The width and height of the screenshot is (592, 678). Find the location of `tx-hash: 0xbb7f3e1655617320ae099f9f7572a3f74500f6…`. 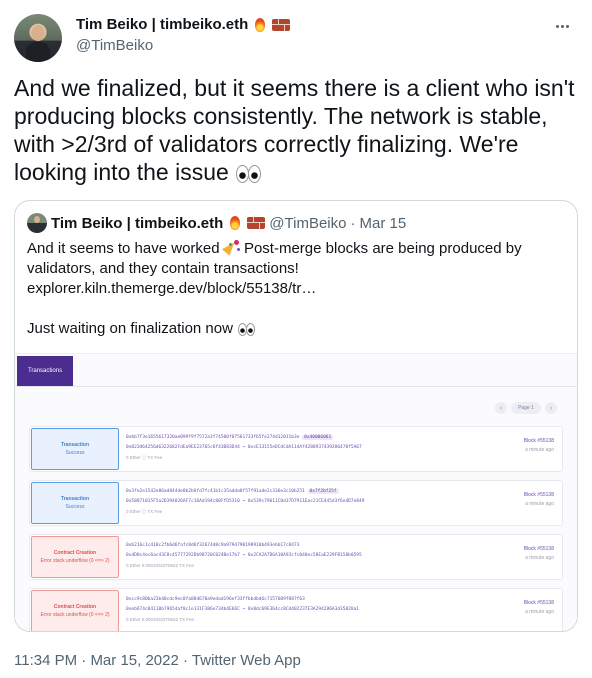

tx-hash: 0xbb7f3e1655617320ae099f9f7572a3f74500f6… is located at coordinates (213, 437).